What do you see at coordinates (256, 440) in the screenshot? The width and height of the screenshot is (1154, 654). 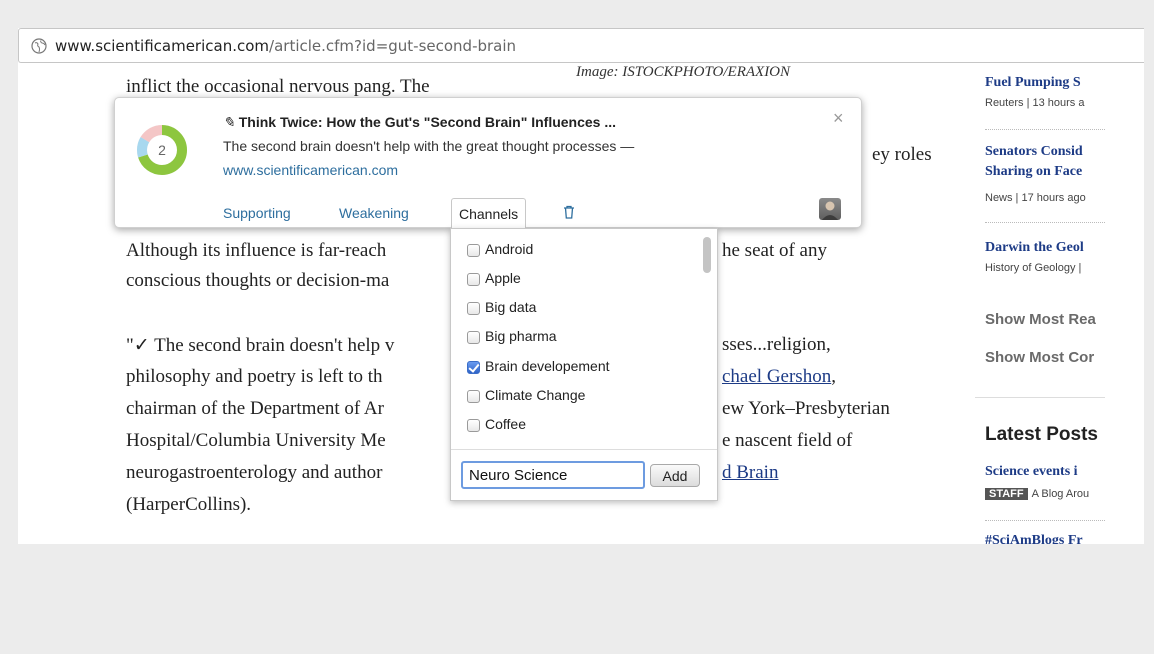 I see `quote-text-line: Hospital/Columbia University Me` at bounding box center [256, 440].